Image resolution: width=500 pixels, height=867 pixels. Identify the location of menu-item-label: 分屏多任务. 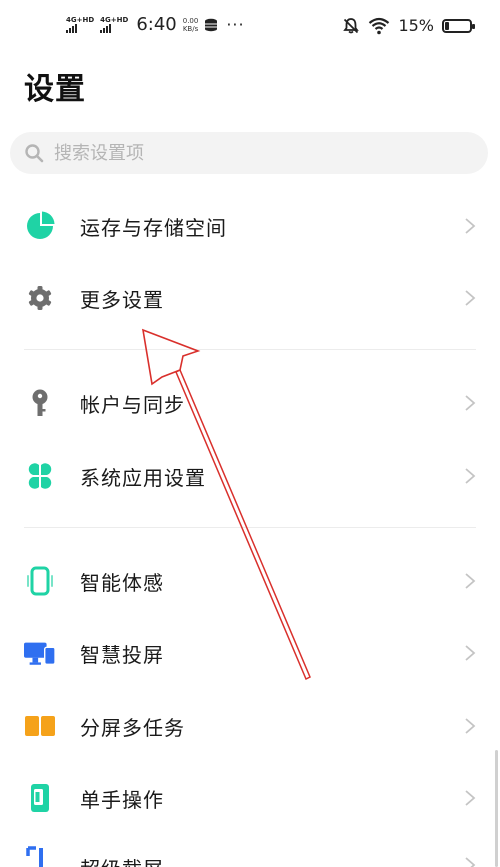
(132, 727).